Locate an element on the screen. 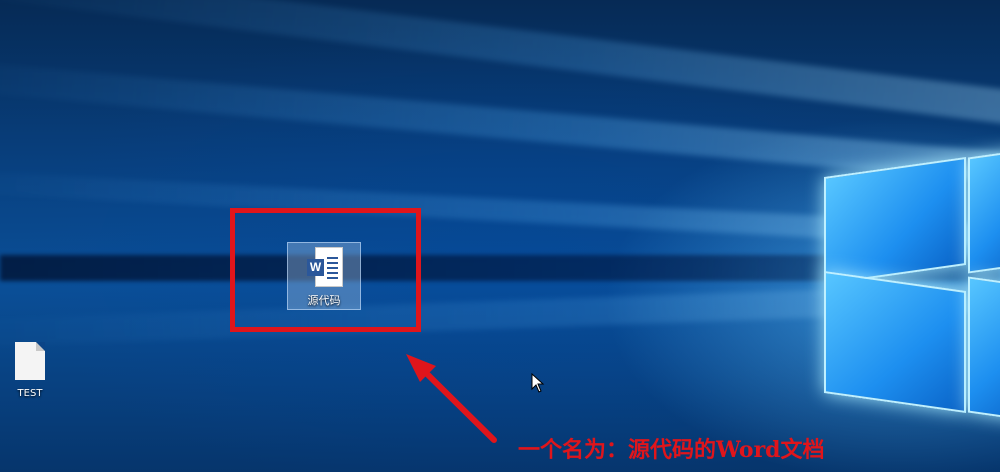  mouse-cursor-icon is located at coordinates (538, 383).